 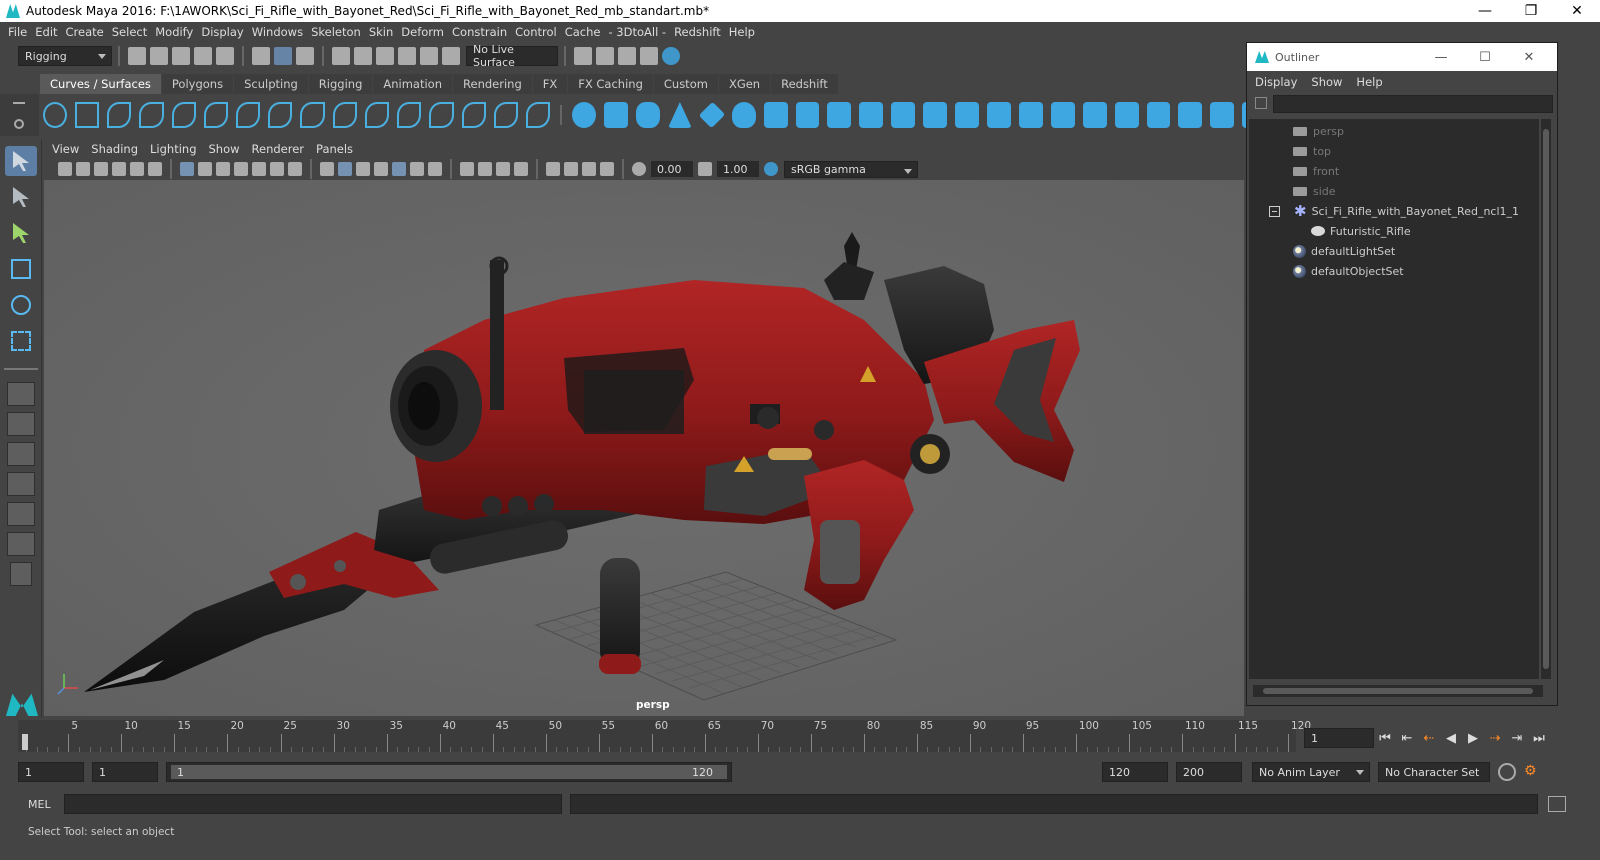 I want to click on close-button: ✕, so click(x=1577, y=11).